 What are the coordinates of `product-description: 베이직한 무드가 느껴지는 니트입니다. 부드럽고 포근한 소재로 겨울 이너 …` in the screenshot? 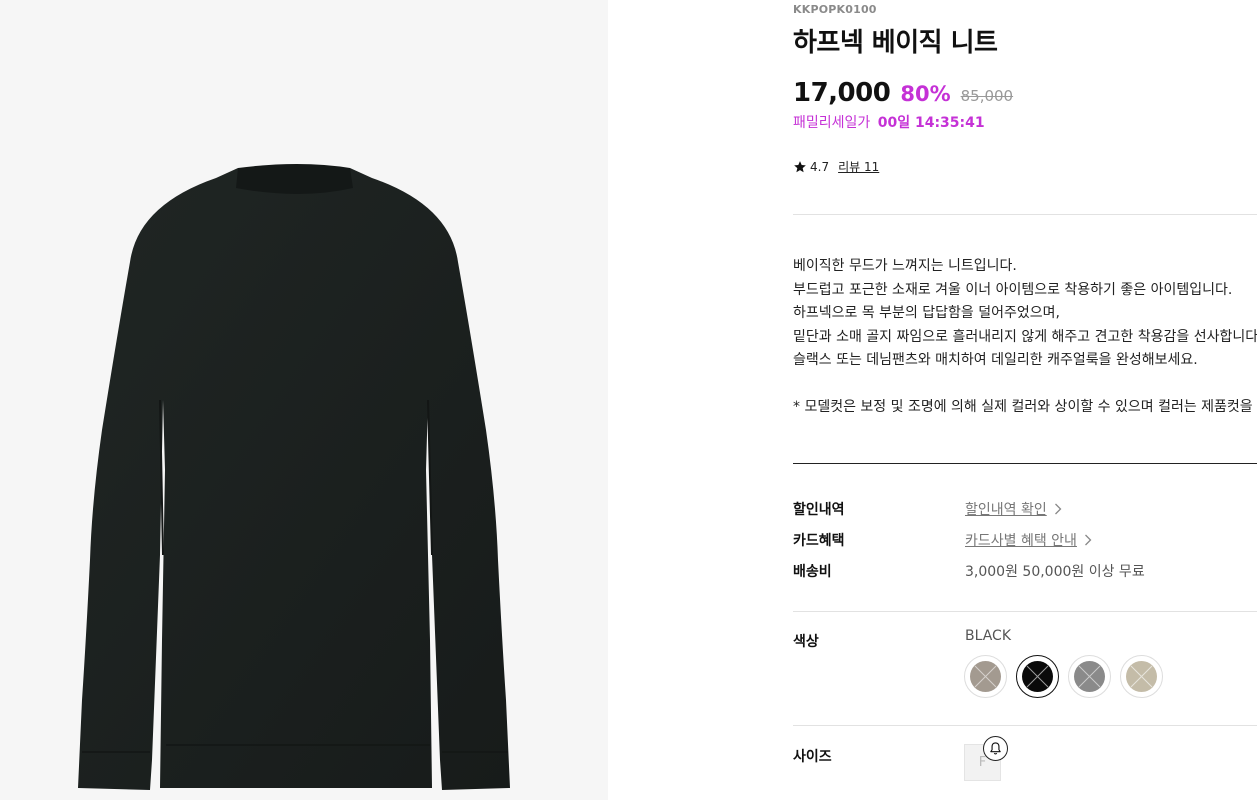 It's located at (1025, 337).